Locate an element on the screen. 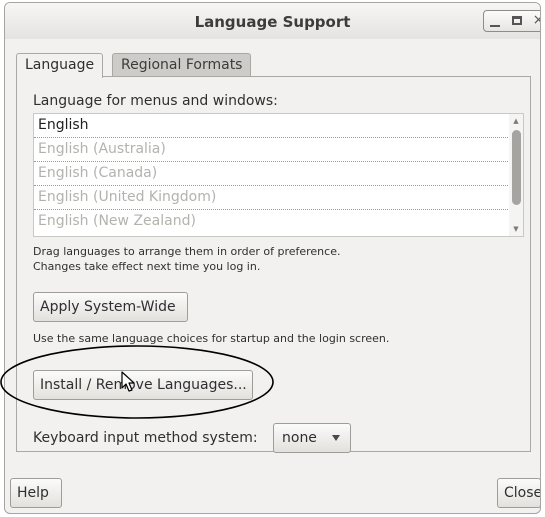 Image resolution: width=545 pixels, height=517 pixels. language-item-english-canada: English (Canada) is located at coordinates (272, 174).